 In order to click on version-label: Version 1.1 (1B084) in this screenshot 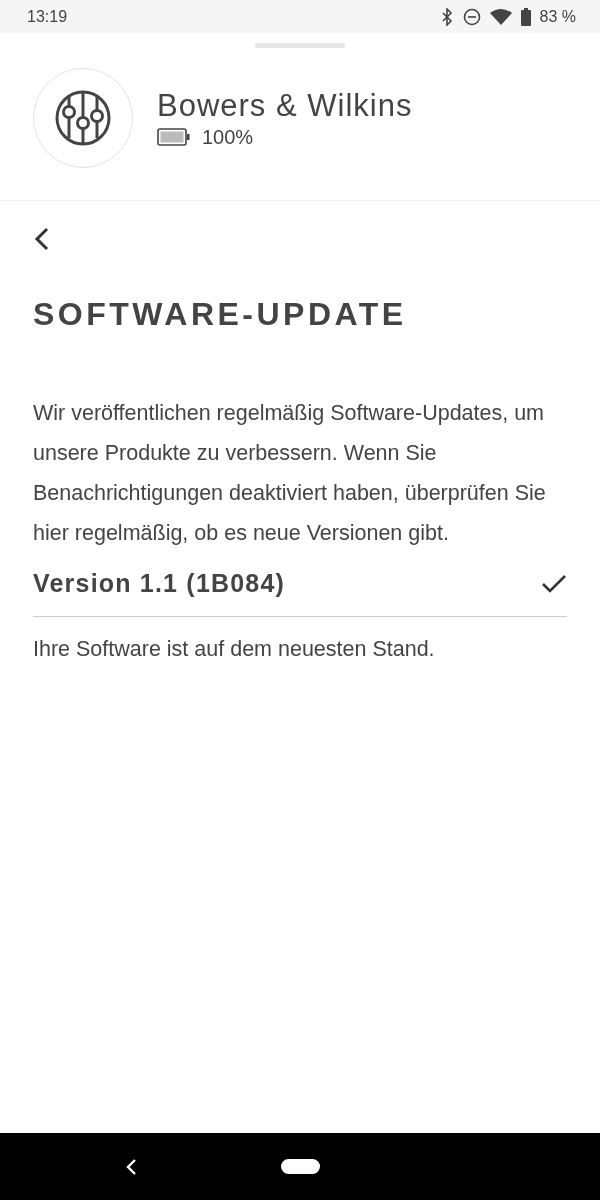, I will do `click(159, 583)`.